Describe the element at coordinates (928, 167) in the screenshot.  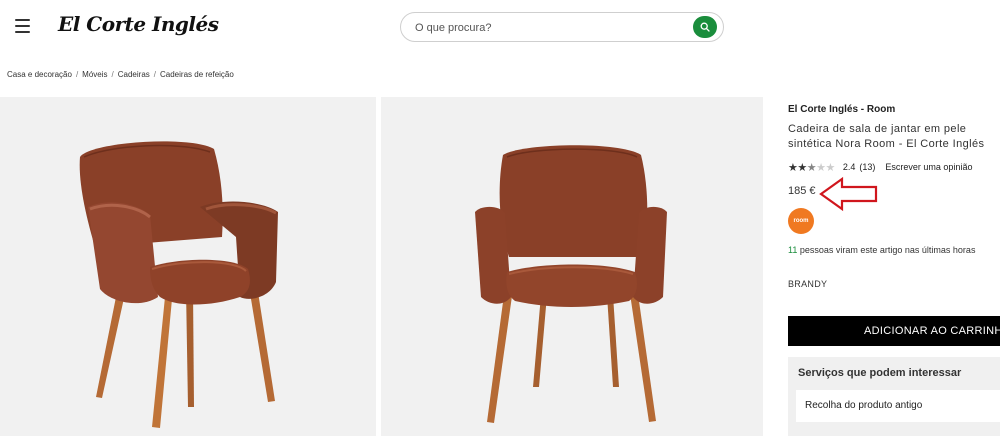
I see `write-review-link: Escrever uma opinião` at that location.